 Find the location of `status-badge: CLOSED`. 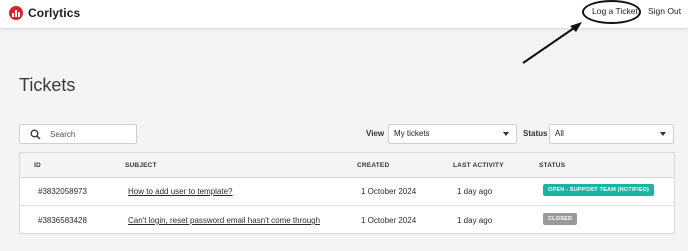

status-badge: CLOSED is located at coordinates (560, 219).